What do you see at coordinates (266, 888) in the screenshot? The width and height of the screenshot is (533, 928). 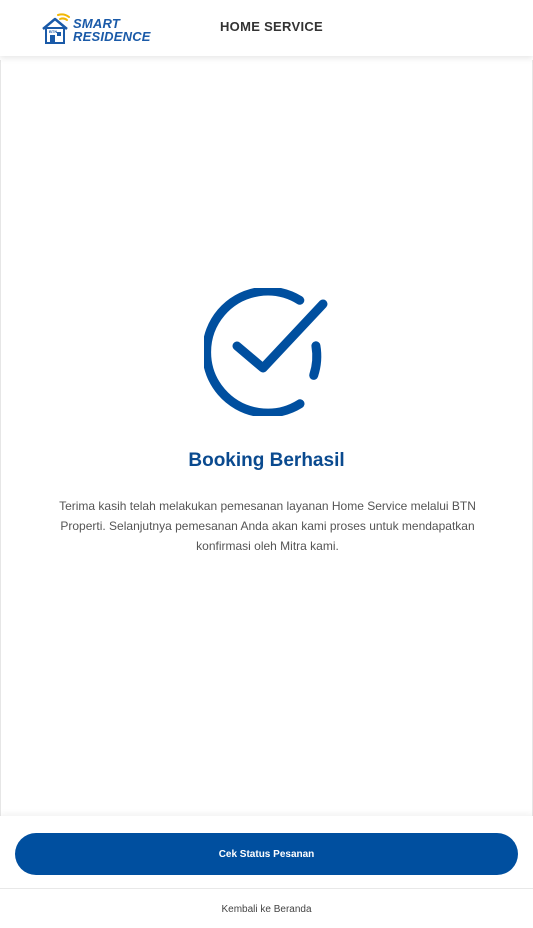 I see `footer-divider` at bounding box center [266, 888].